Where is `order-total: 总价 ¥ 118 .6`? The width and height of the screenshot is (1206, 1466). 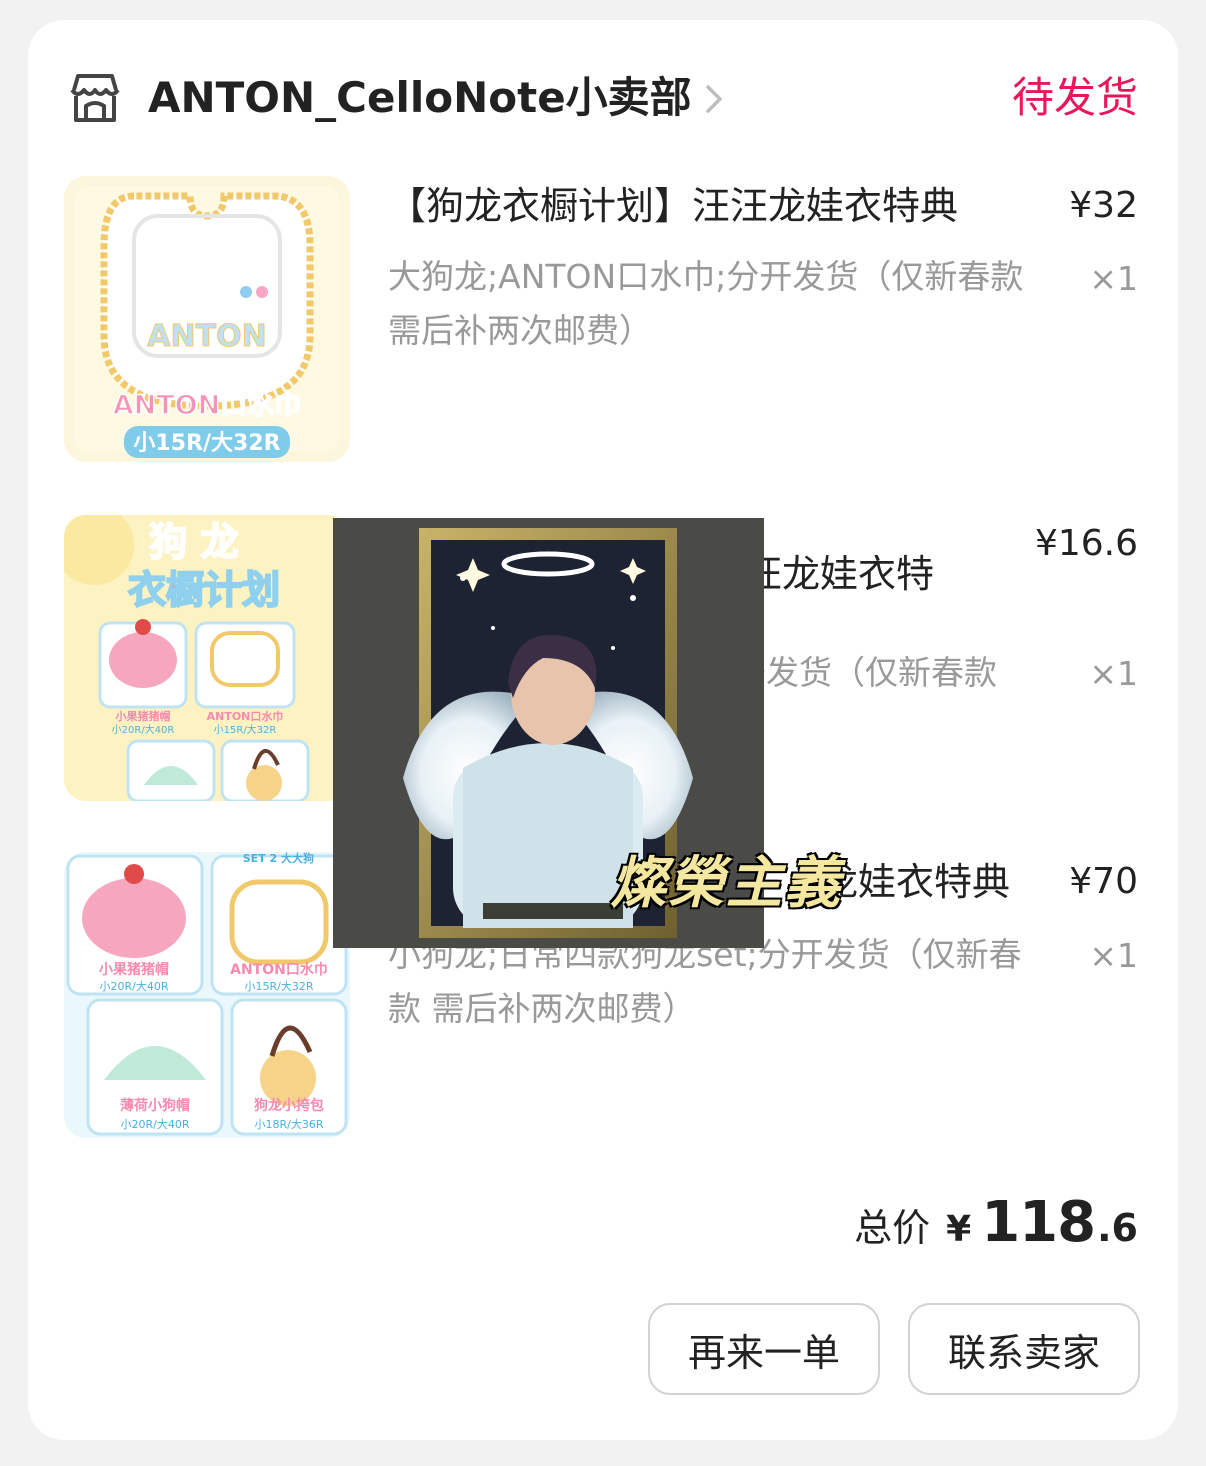
order-total: 总价 ¥ 118 .6 is located at coordinates (996, 1225).